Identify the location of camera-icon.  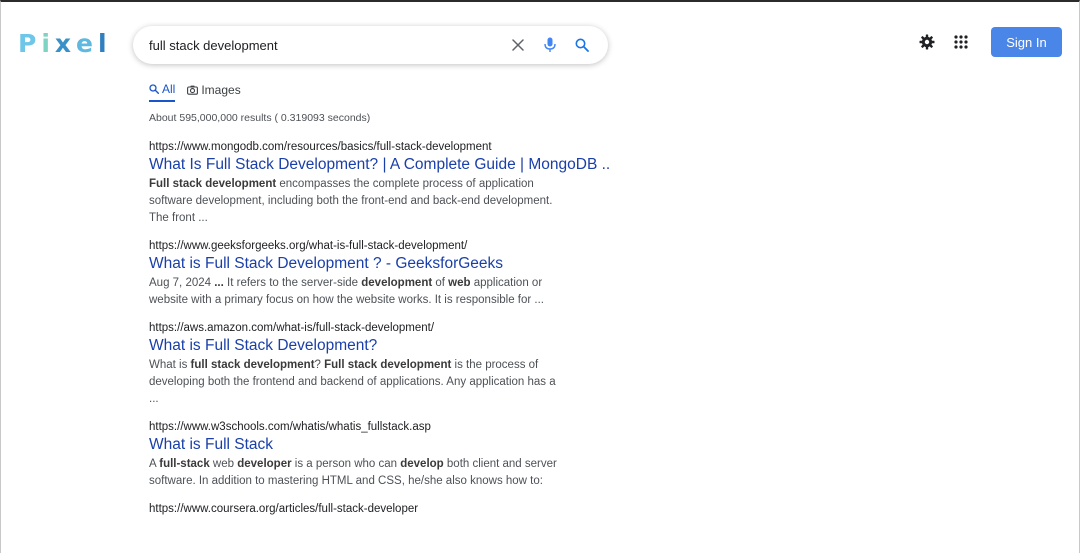
(193, 90).